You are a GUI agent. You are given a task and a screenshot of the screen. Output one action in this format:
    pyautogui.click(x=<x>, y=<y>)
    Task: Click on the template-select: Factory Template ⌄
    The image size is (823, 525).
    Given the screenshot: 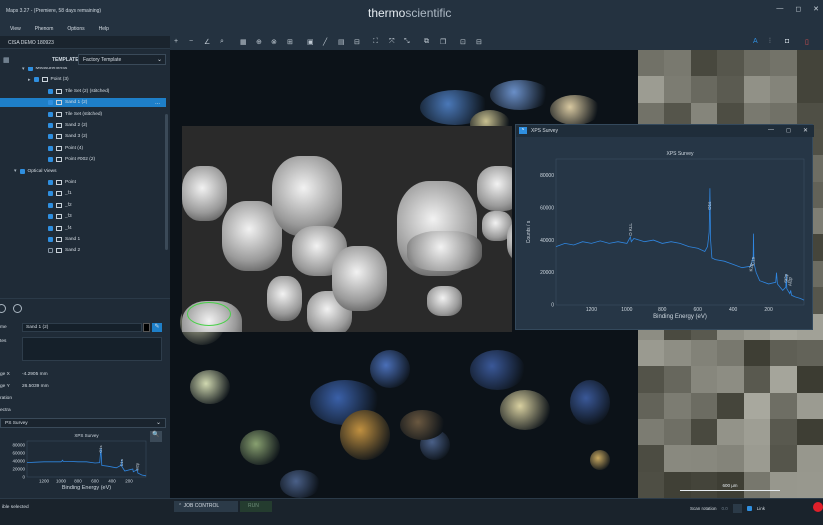 What is the action you would take?
    pyautogui.click(x=122, y=59)
    